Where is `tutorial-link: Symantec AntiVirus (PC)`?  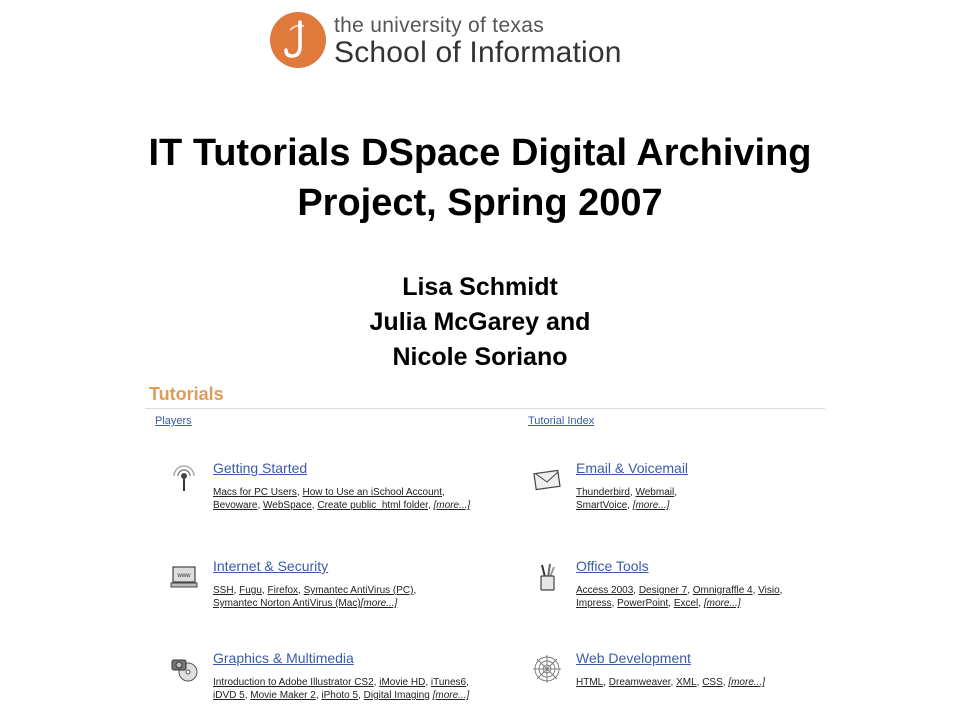
tutorial-link: Symantec AntiVirus (PC) is located at coordinates (359, 590).